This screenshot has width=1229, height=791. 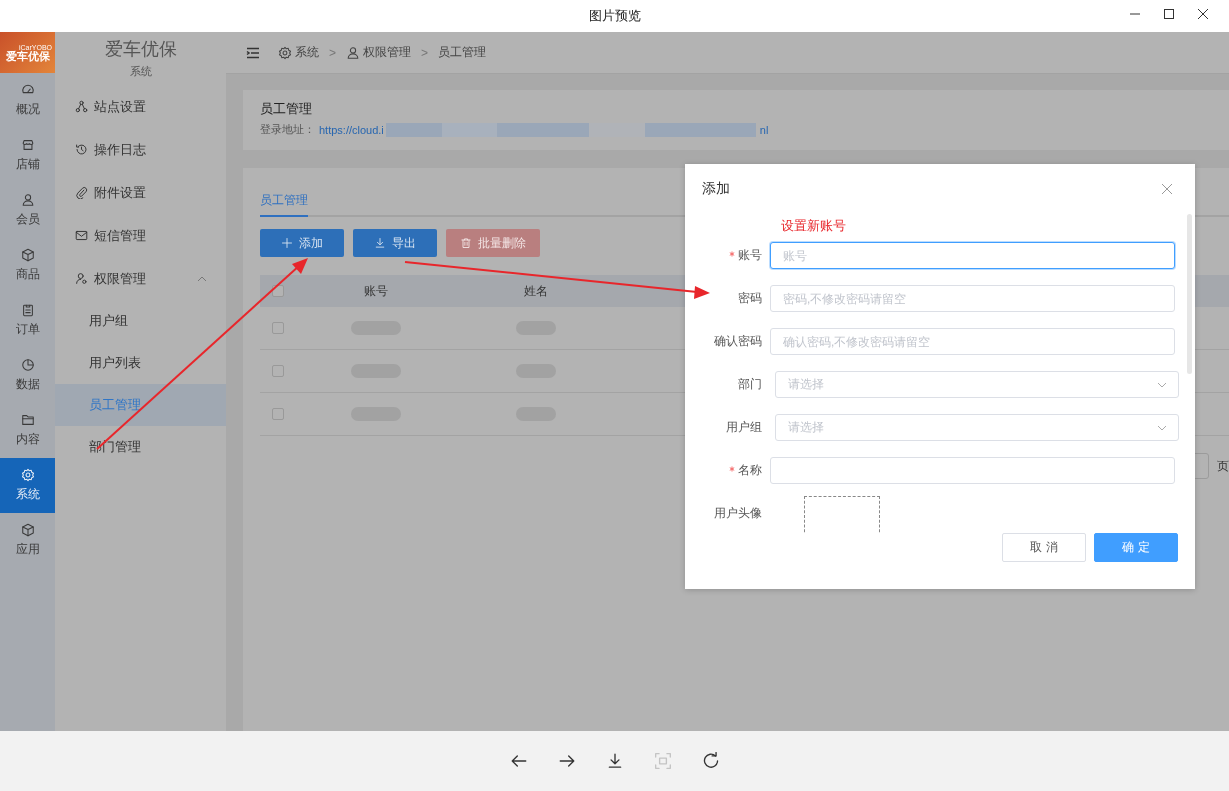 I want to click on nav-rail-item: 应用, so click(x=27, y=540).